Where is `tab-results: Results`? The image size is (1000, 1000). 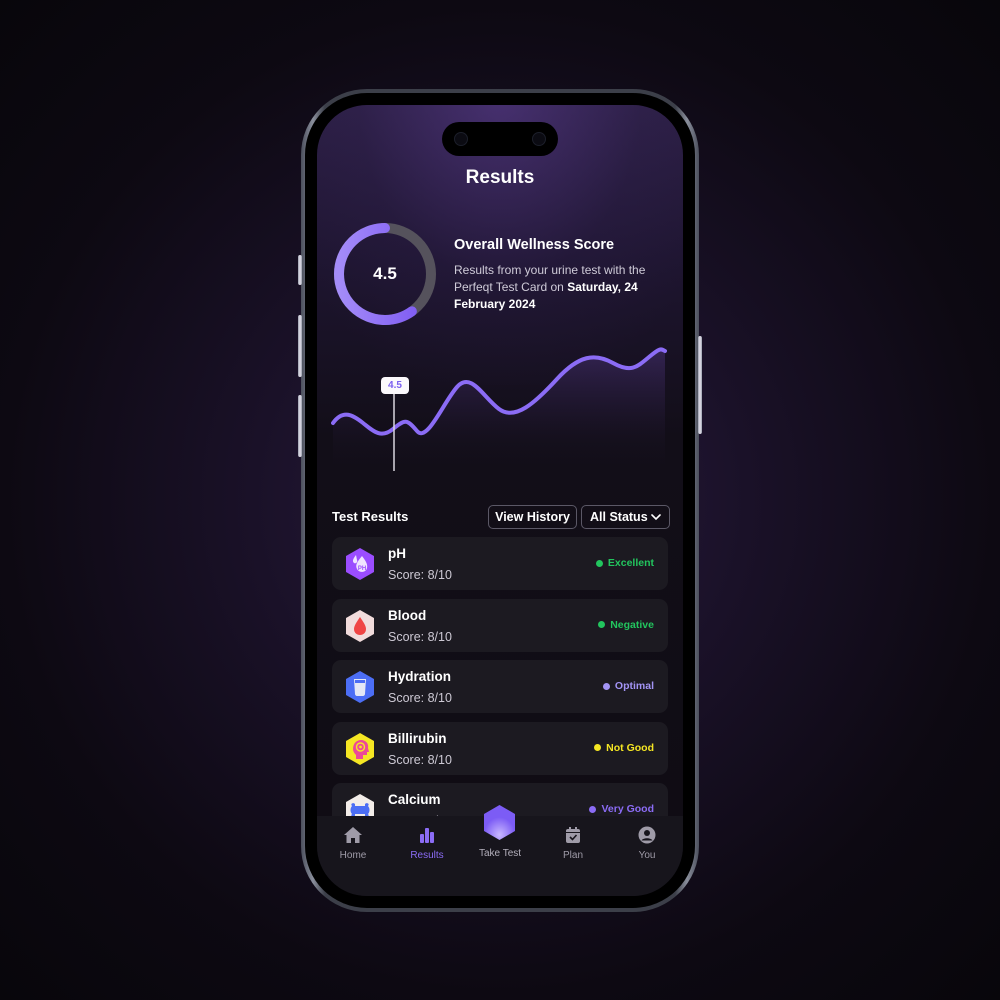
tab-results: Results is located at coordinates (427, 843).